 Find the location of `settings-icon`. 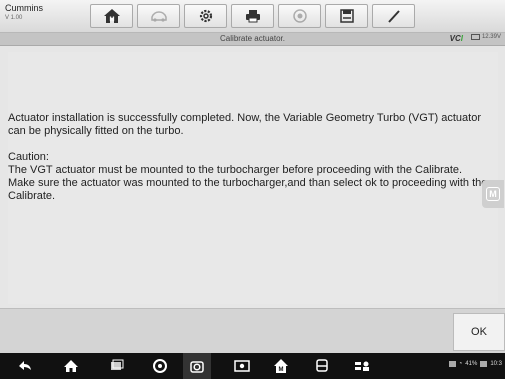

settings-icon is located at coordinates (205, 16).